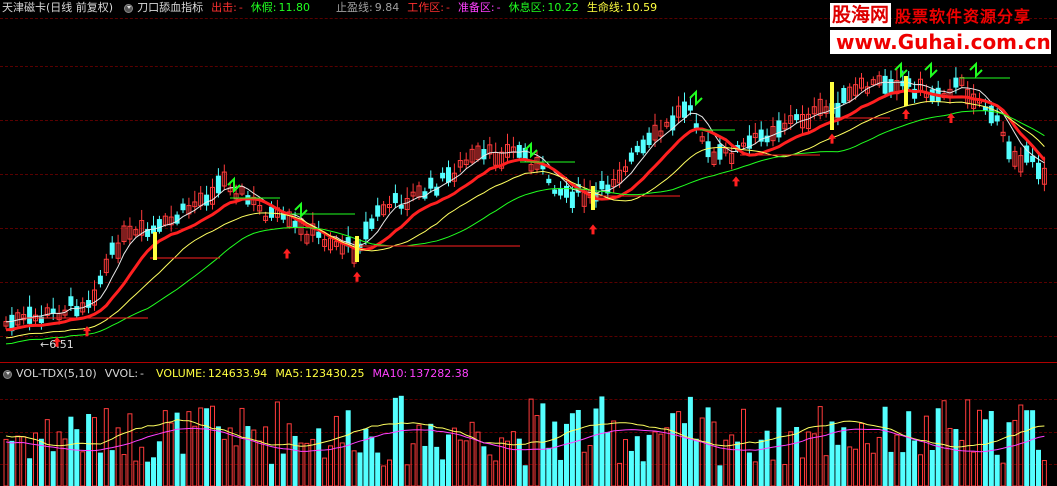  What do you see at coordinates (641, 7) in the screenshot?
I see `life-value: 10.59` at bounding box center [641, 7].